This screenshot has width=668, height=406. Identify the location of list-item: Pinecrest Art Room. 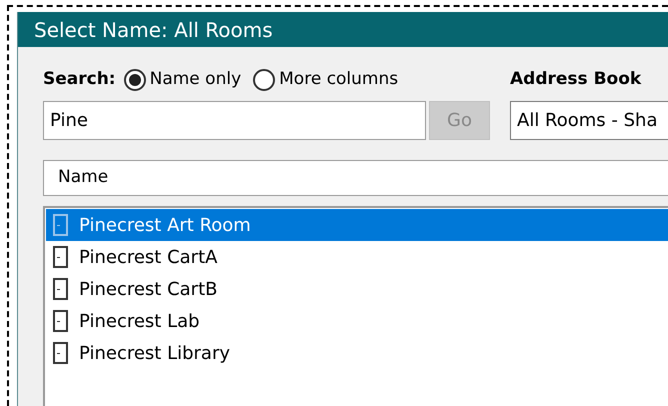
(357, 225).